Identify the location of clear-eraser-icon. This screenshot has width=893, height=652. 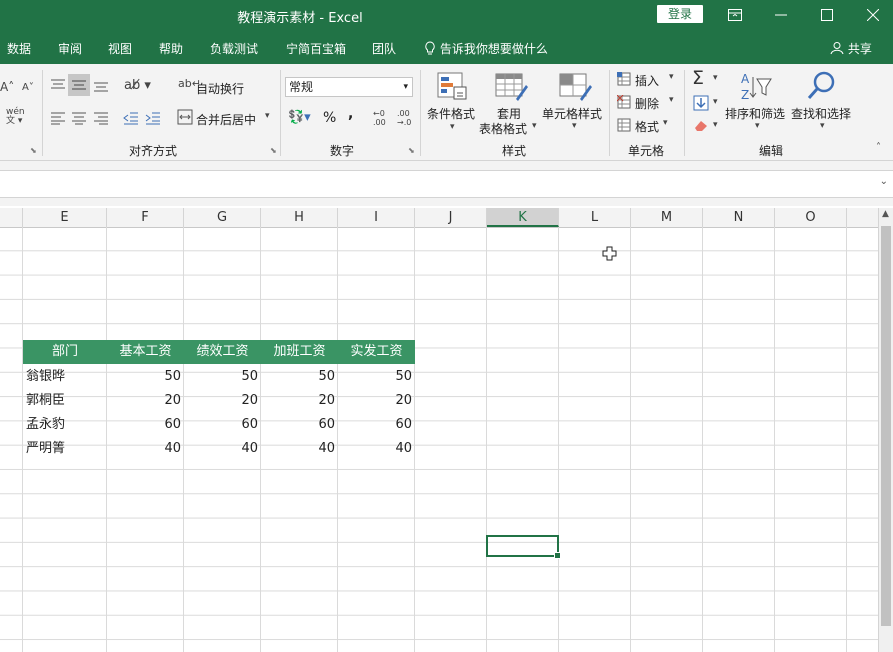
(701, 125).